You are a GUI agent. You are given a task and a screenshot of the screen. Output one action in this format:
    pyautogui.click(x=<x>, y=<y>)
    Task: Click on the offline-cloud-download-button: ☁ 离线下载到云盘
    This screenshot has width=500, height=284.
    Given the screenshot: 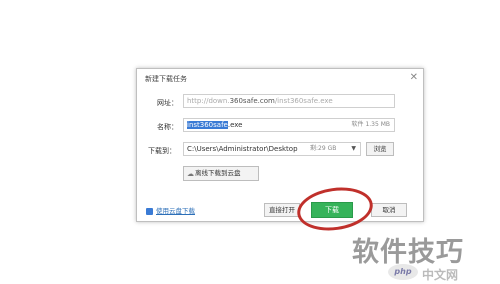 What is the action you would take?
    pyautogui.click(x=221, y=173)
    